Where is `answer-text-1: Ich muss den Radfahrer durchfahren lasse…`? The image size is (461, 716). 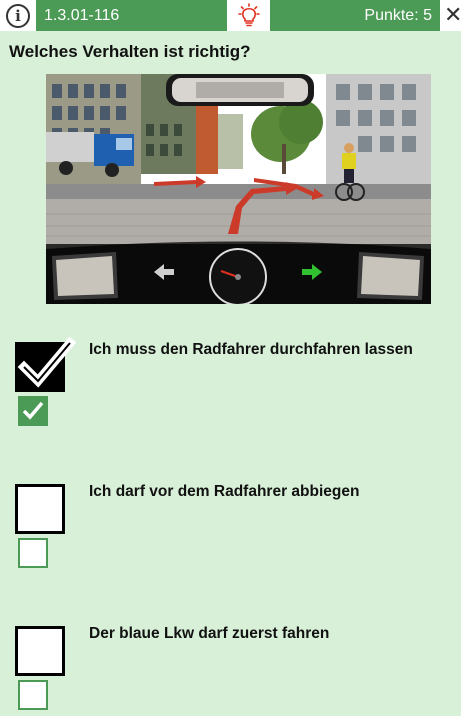
answer-text-1: Ich muss den Radfahrer durchfahren lasse… is located at coordinates (251, 349).